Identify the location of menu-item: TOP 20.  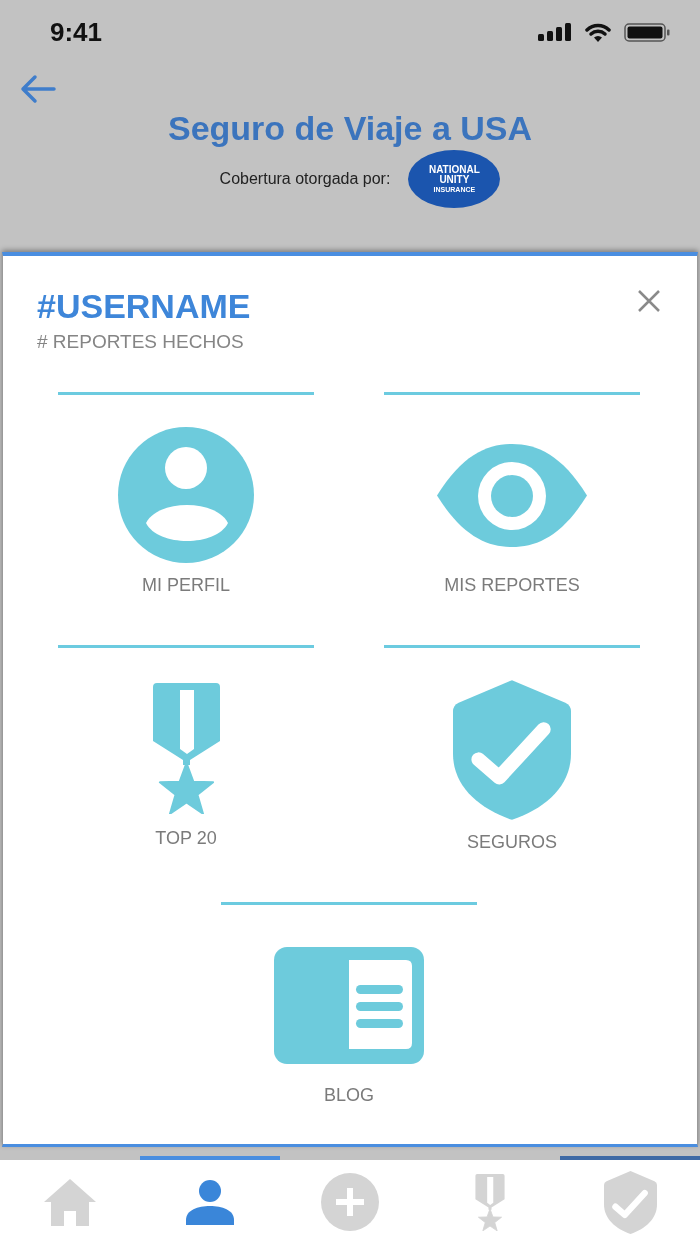
(186, 764).